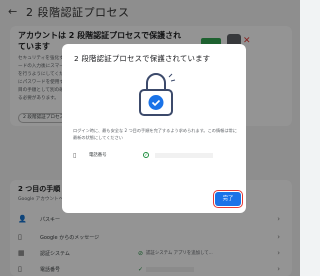 The width and height of the screenshot is (320, 276). Describe the element at coordinates (156, 93) in the screenshot. I see `lock-check-icon` at that location.